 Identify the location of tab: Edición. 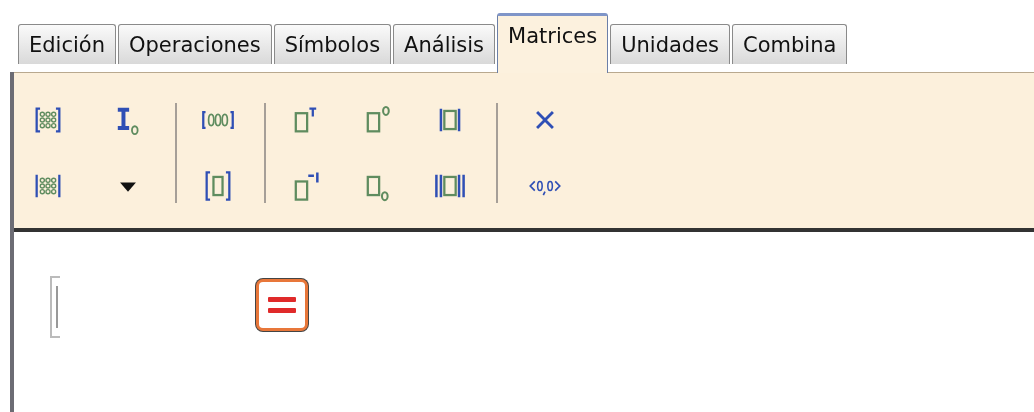
(67, 44).